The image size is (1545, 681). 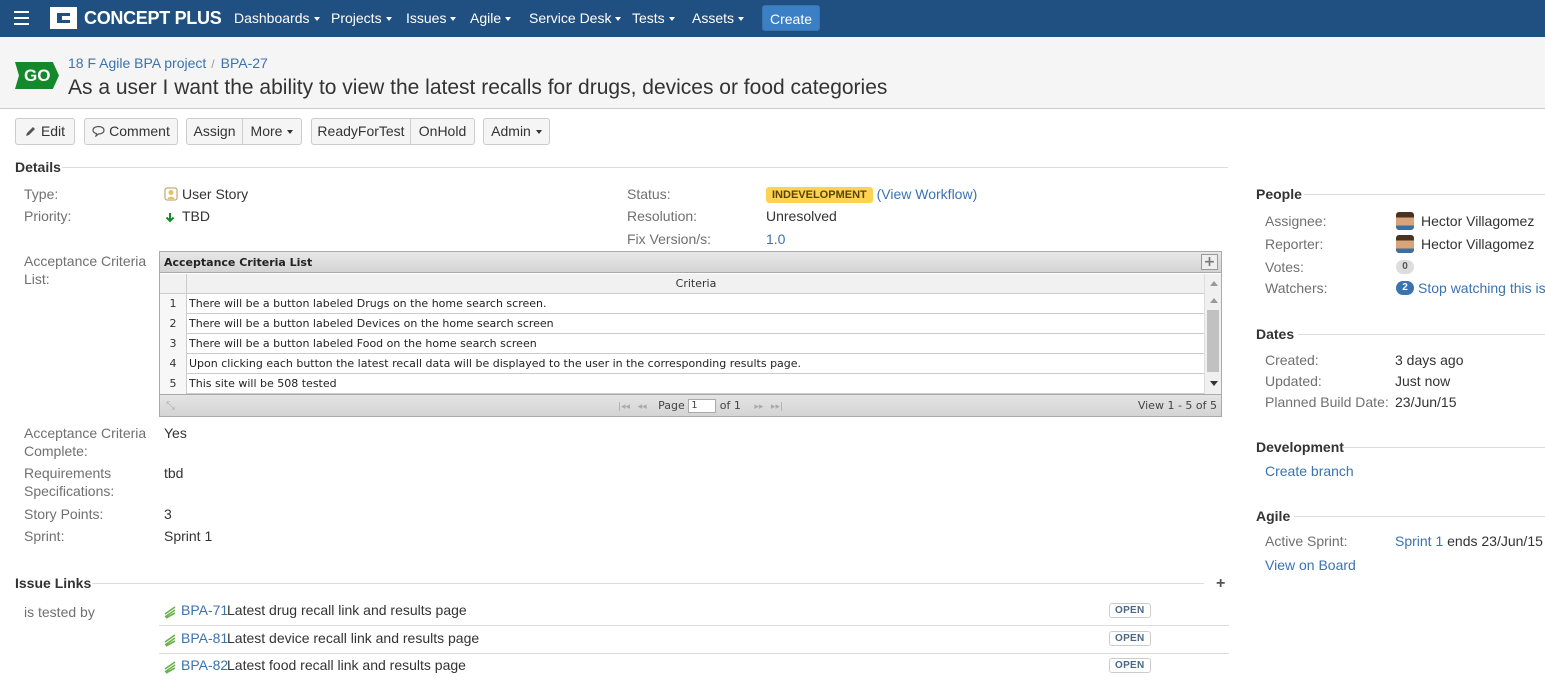 What do you see at coordinates (68, 473) in the screenshot?
I see `requirements-label-line-1: Requirements` at bounding box center [68, 473].